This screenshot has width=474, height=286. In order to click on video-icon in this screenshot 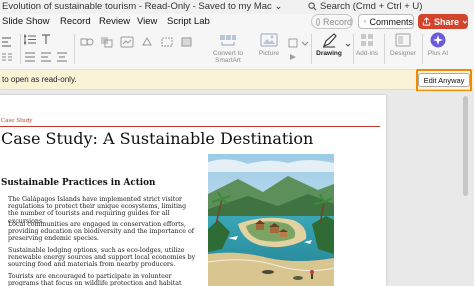, I will do `click(293, 57)`.